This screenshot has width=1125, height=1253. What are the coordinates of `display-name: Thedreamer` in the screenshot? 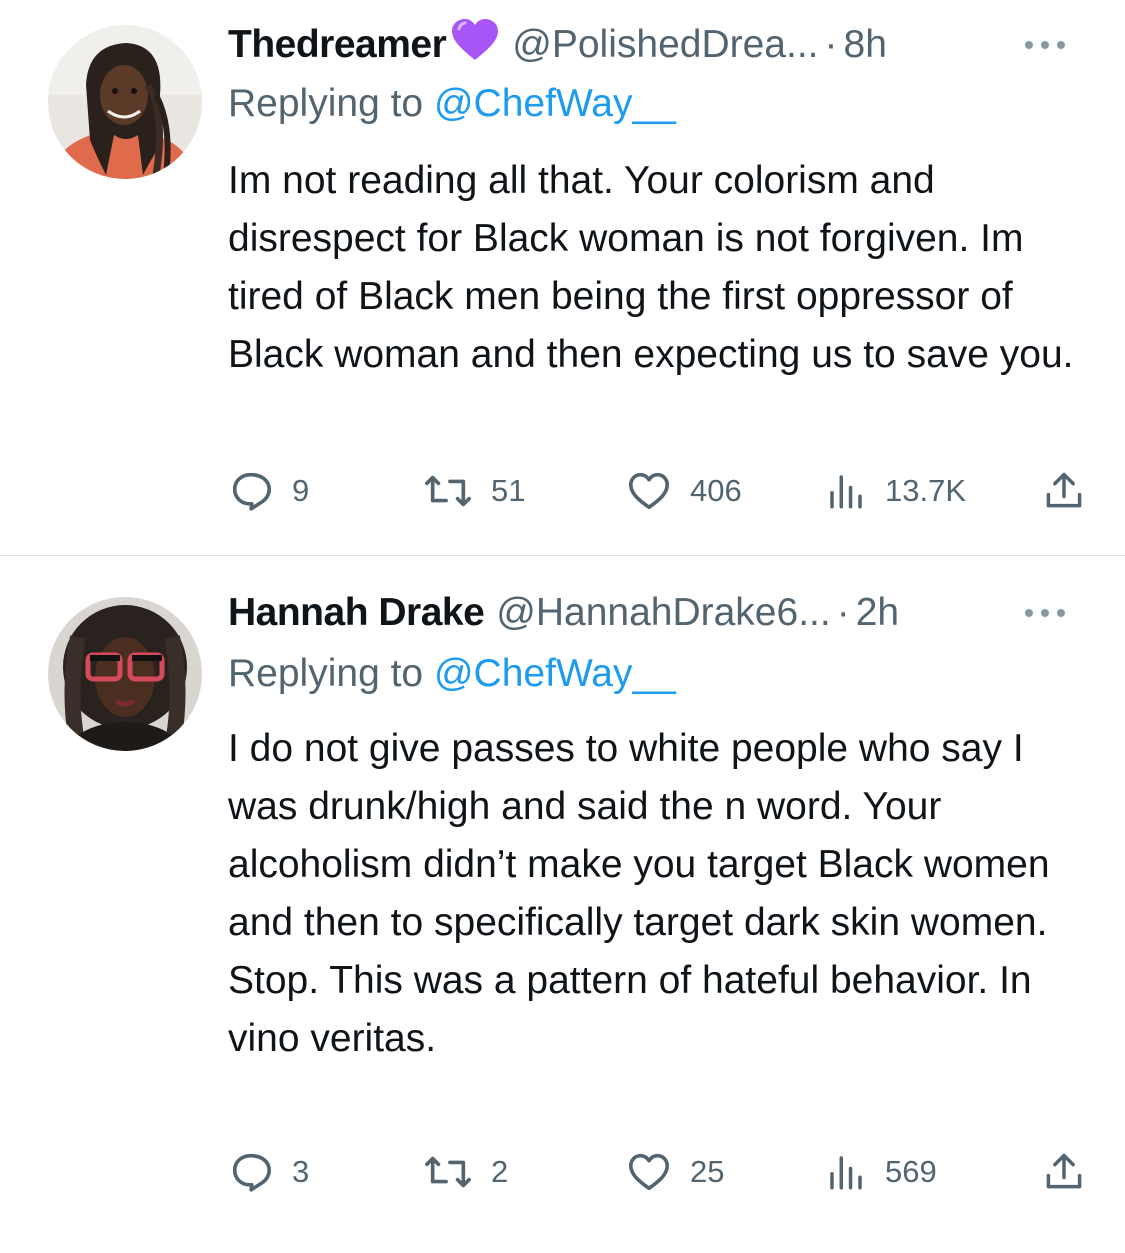 It's located at (337, 45).